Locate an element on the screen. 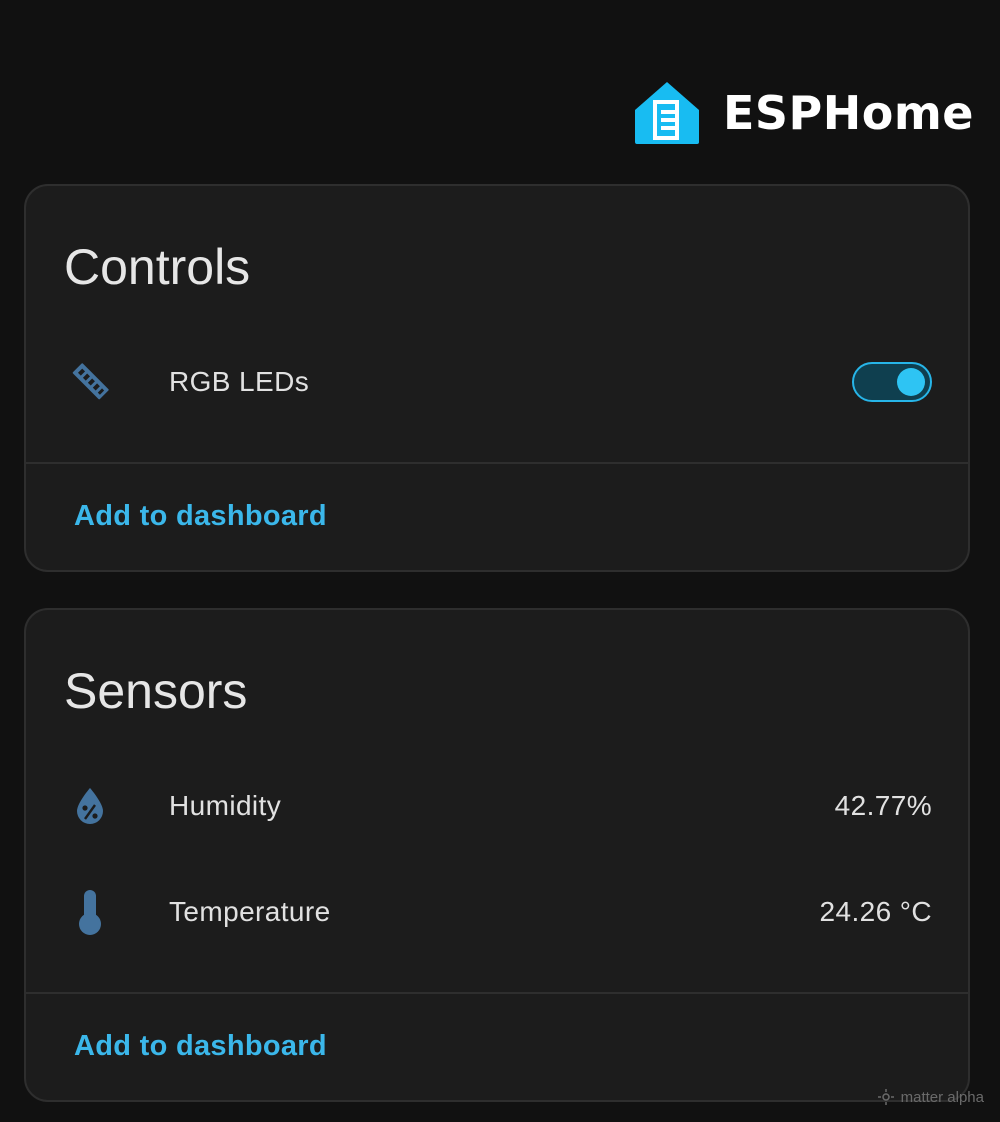  led-strip-icon is located at coordinates (90, 382).